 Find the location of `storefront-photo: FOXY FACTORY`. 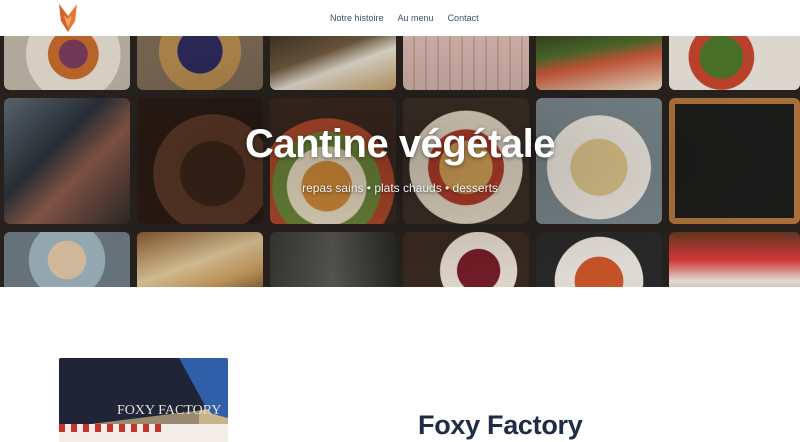

storefront-photo: FOXY FACTORY is located at coordinates (143, 400).